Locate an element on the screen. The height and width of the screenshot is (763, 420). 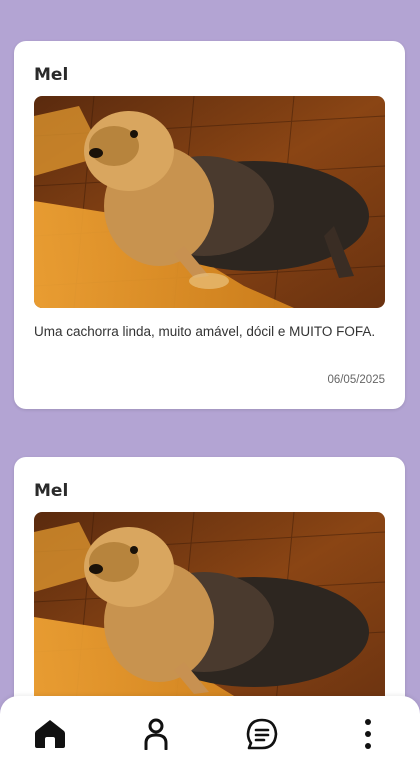
chat-icon is located at coordinates (262, 736).